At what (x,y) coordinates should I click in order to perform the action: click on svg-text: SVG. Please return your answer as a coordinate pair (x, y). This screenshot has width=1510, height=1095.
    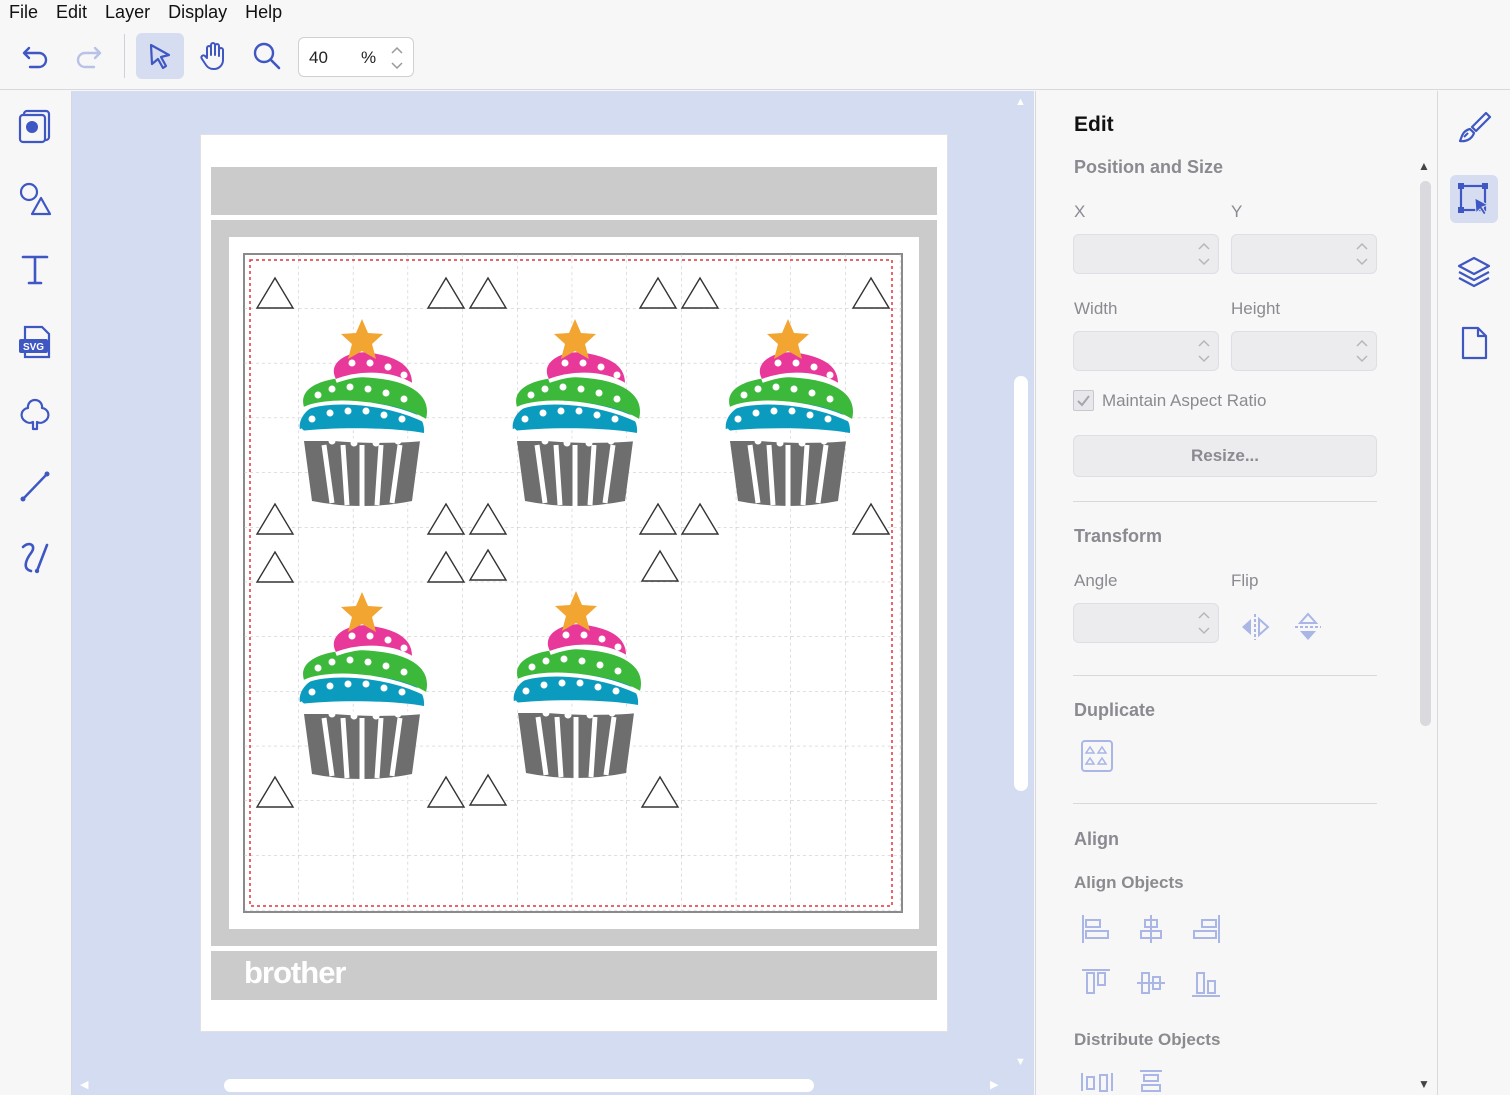
    Looking at the image, I should click on (33, 347).